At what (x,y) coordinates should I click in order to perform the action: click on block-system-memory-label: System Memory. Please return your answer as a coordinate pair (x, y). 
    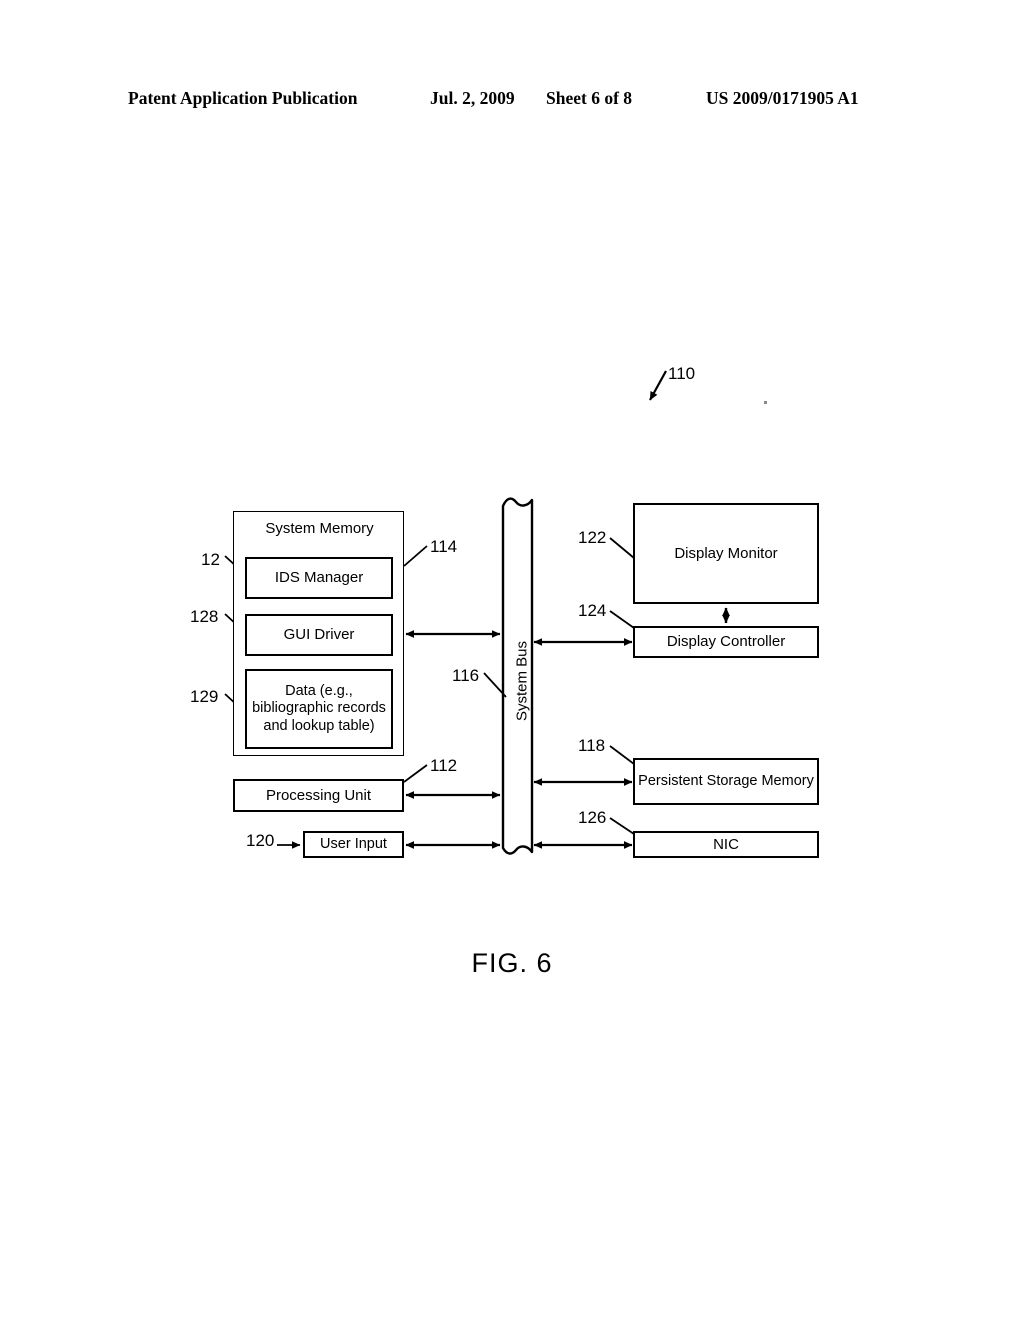
    Looking at the image, I should click on (319, 528).